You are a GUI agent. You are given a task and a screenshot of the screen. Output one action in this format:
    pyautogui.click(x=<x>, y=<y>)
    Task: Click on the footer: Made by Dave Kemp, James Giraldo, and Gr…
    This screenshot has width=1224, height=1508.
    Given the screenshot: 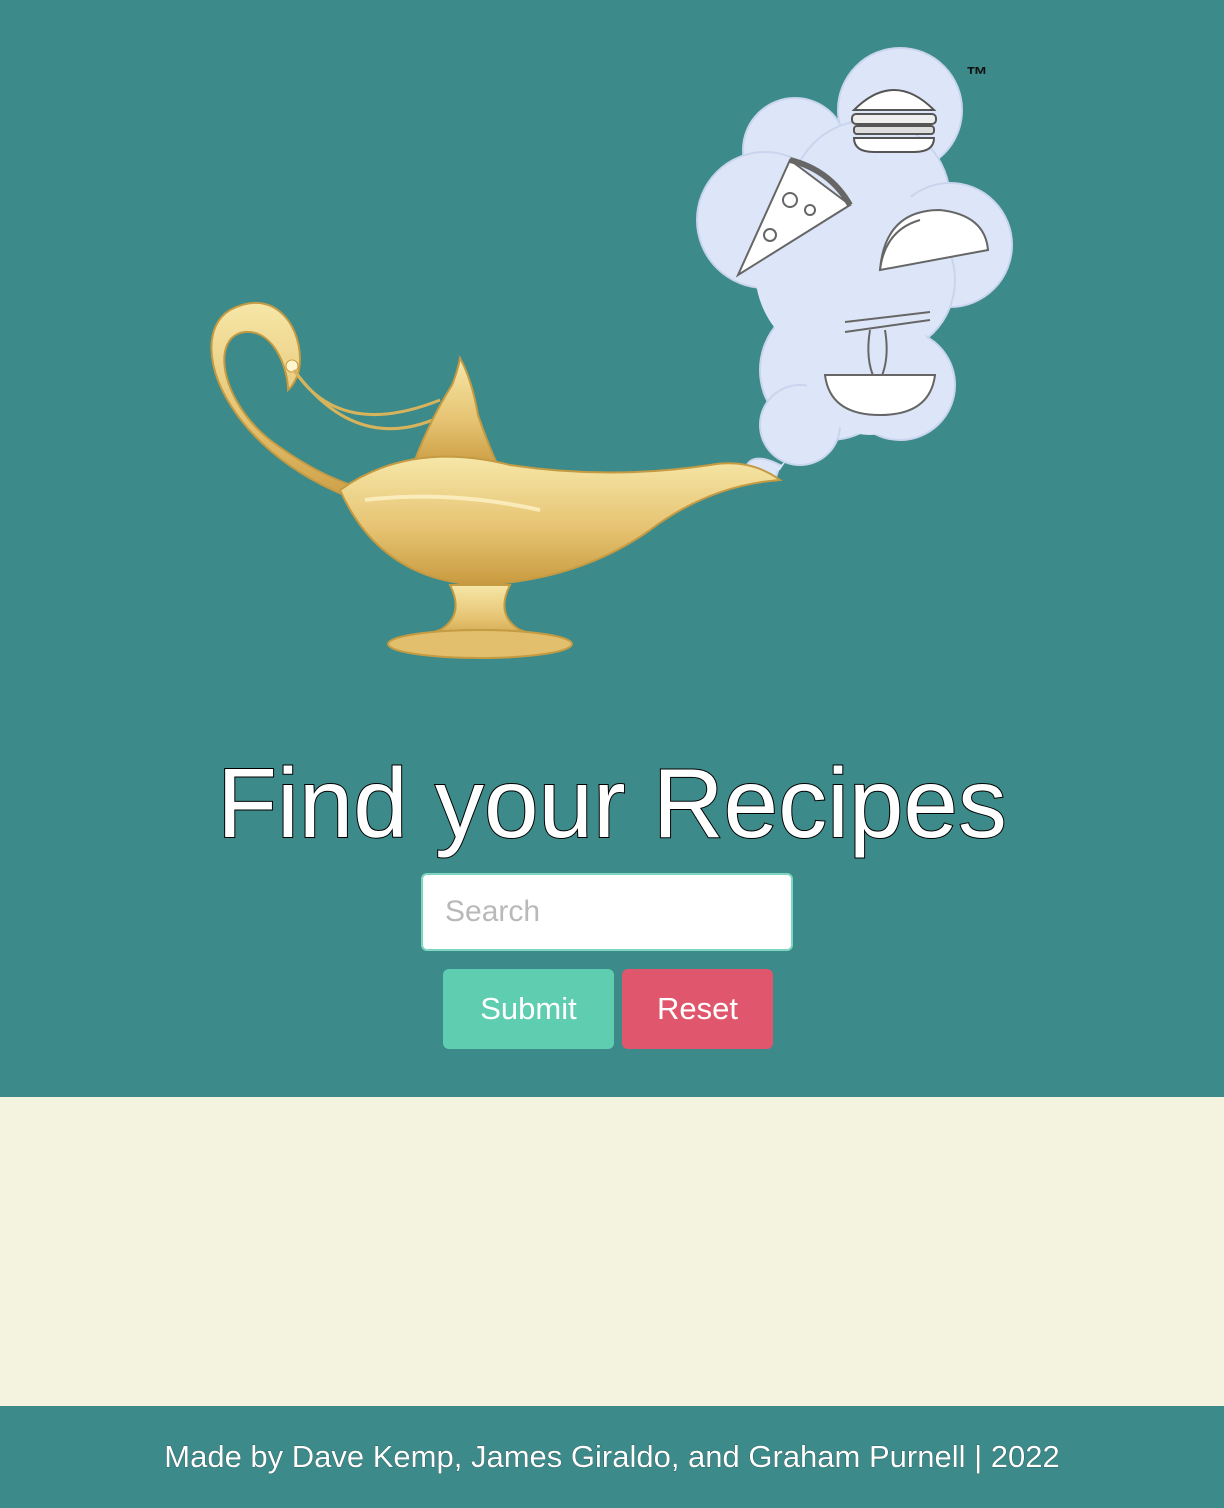 What is the action you would take?
    pyautogui.click(x=612, y=1457)
    